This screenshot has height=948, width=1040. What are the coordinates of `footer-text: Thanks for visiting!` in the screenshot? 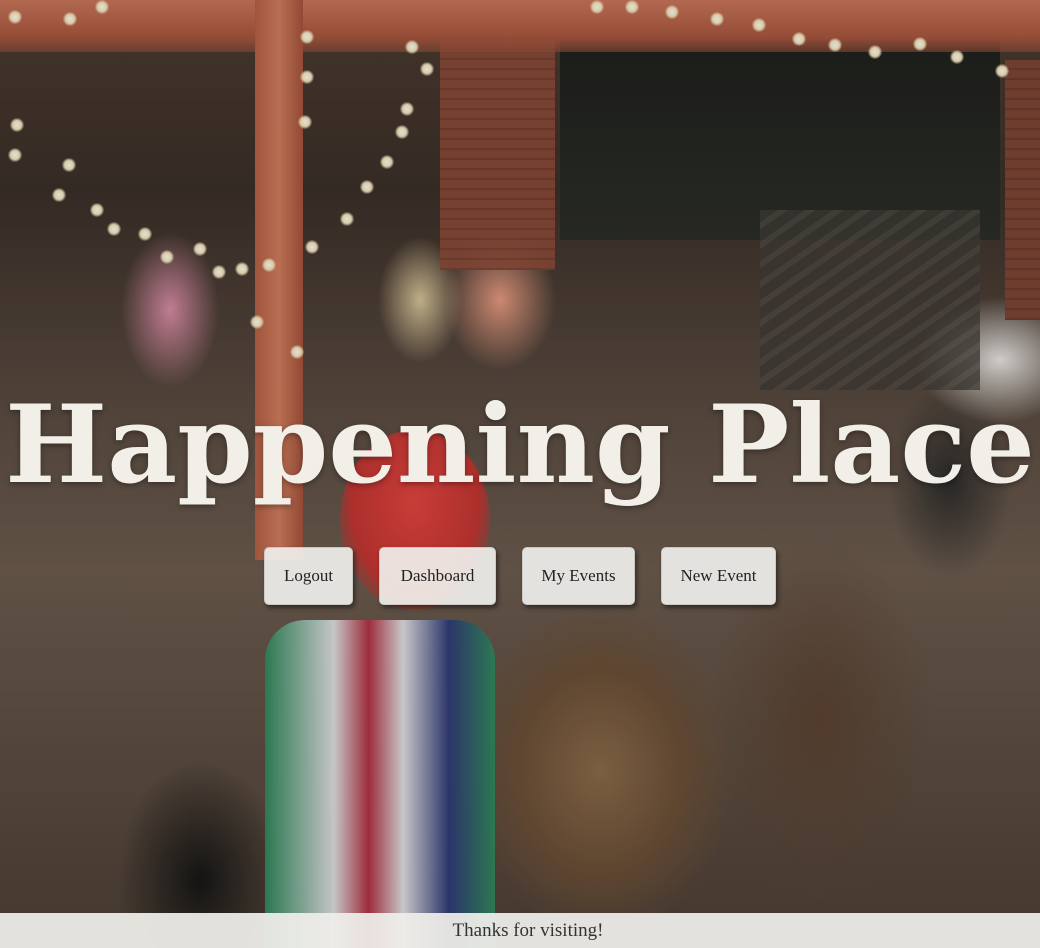 It's located at (528, 930).